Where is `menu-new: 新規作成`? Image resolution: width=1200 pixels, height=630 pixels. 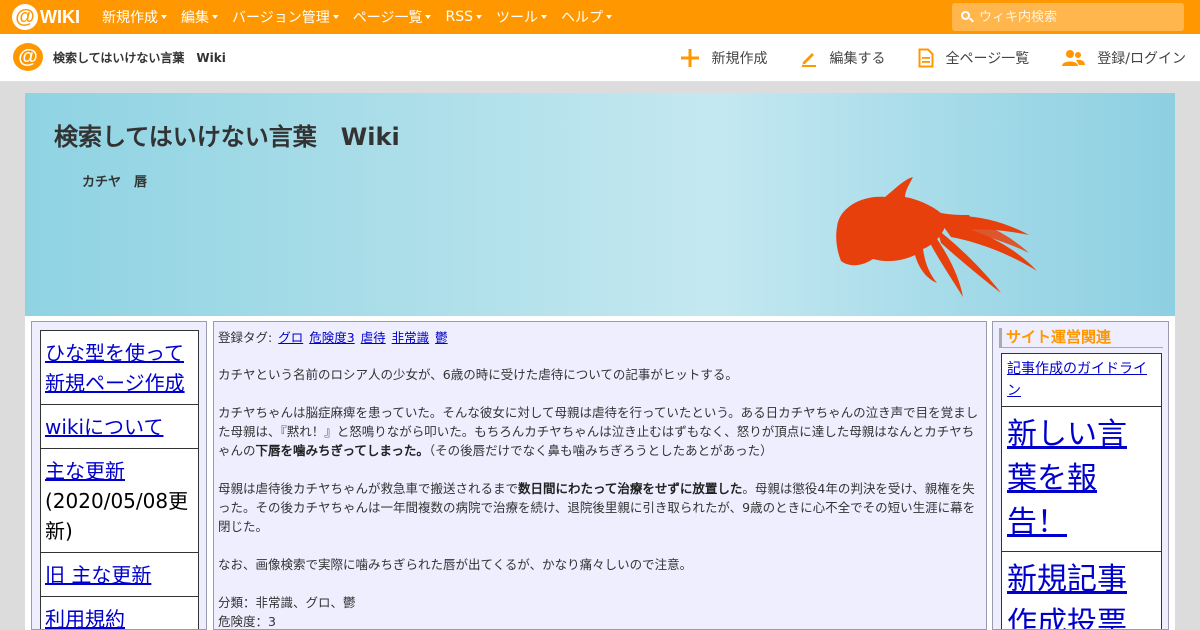 menu-new: 新規作成 is located at coordinates (134, 17).